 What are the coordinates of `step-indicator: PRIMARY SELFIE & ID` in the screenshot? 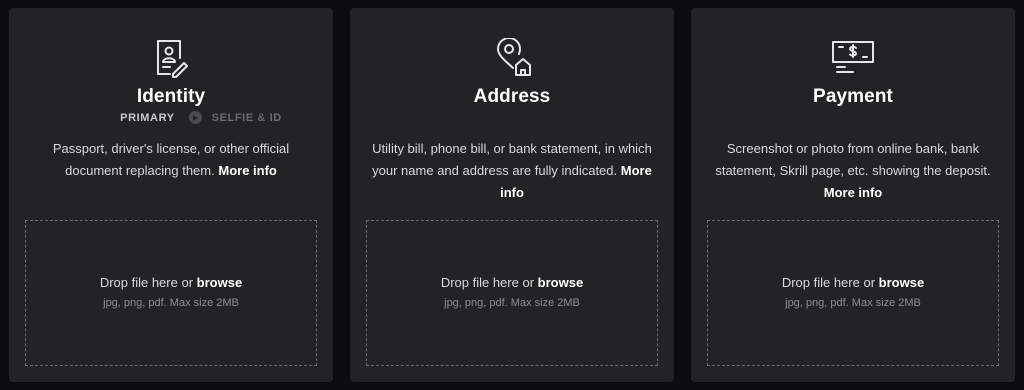 It's located at (171, 117).